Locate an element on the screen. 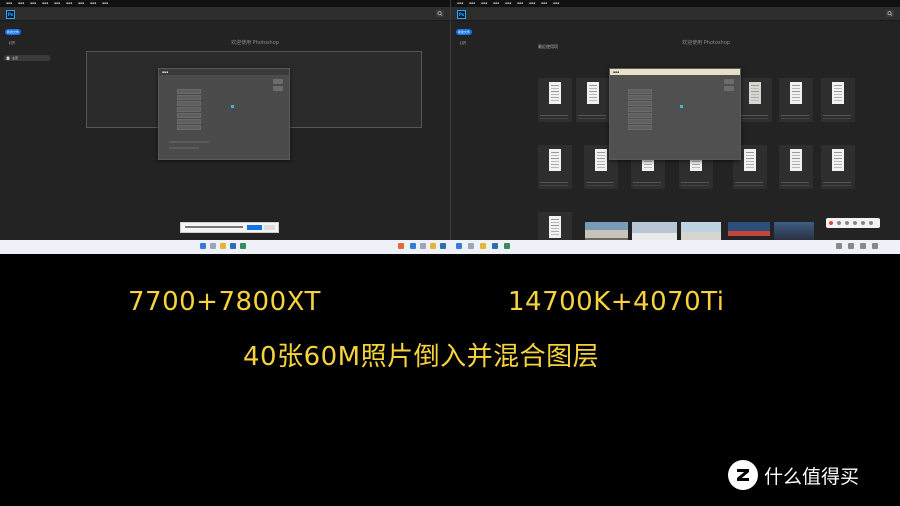 The height and width of the screenshot is (506, 900). selection-marker is located at coordinates (232, 106).